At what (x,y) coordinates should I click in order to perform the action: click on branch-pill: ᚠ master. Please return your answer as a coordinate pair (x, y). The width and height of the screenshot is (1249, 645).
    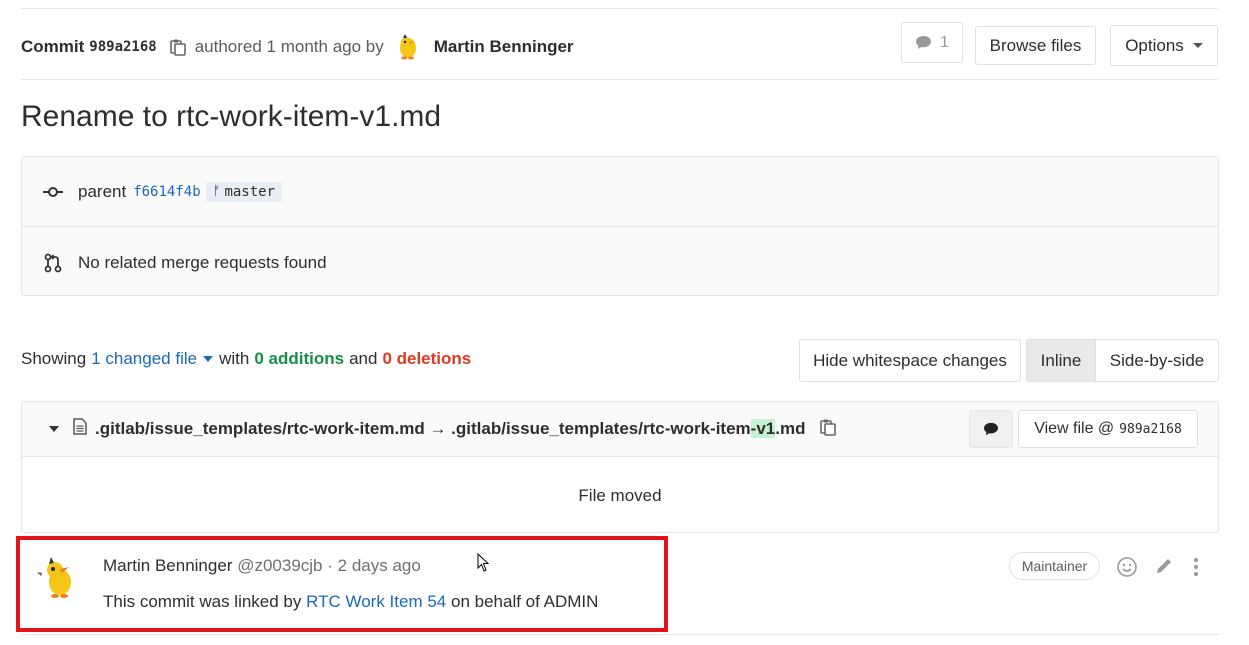
    Looking at the image, I should click on (244, 191).